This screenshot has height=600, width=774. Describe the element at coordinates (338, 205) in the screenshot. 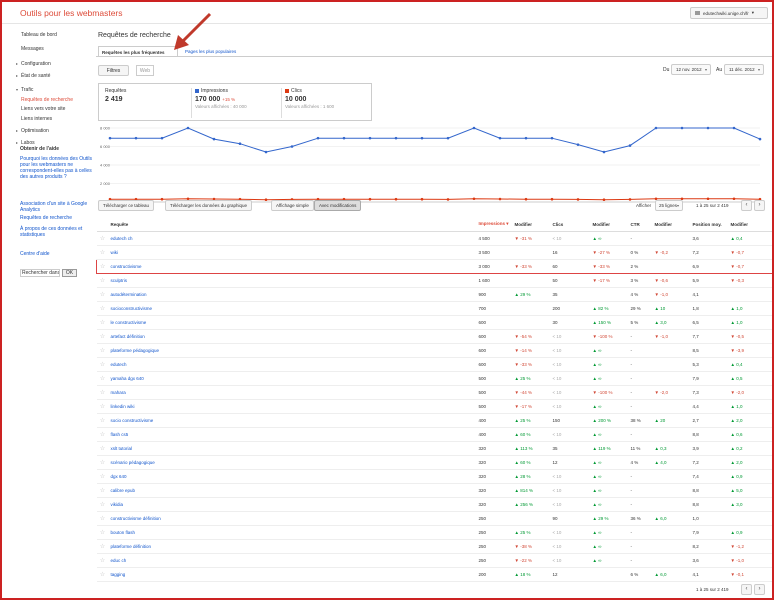

I see `with-changes-button: Avec modifications` at that location.